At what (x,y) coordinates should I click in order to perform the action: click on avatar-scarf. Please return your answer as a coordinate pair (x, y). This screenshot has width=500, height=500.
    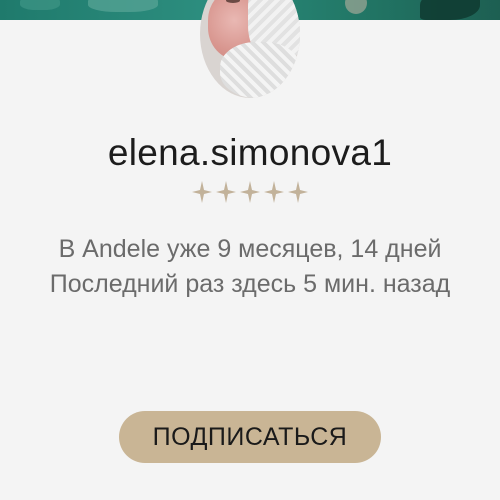
    Looking at the image, I should click on (260, 70).